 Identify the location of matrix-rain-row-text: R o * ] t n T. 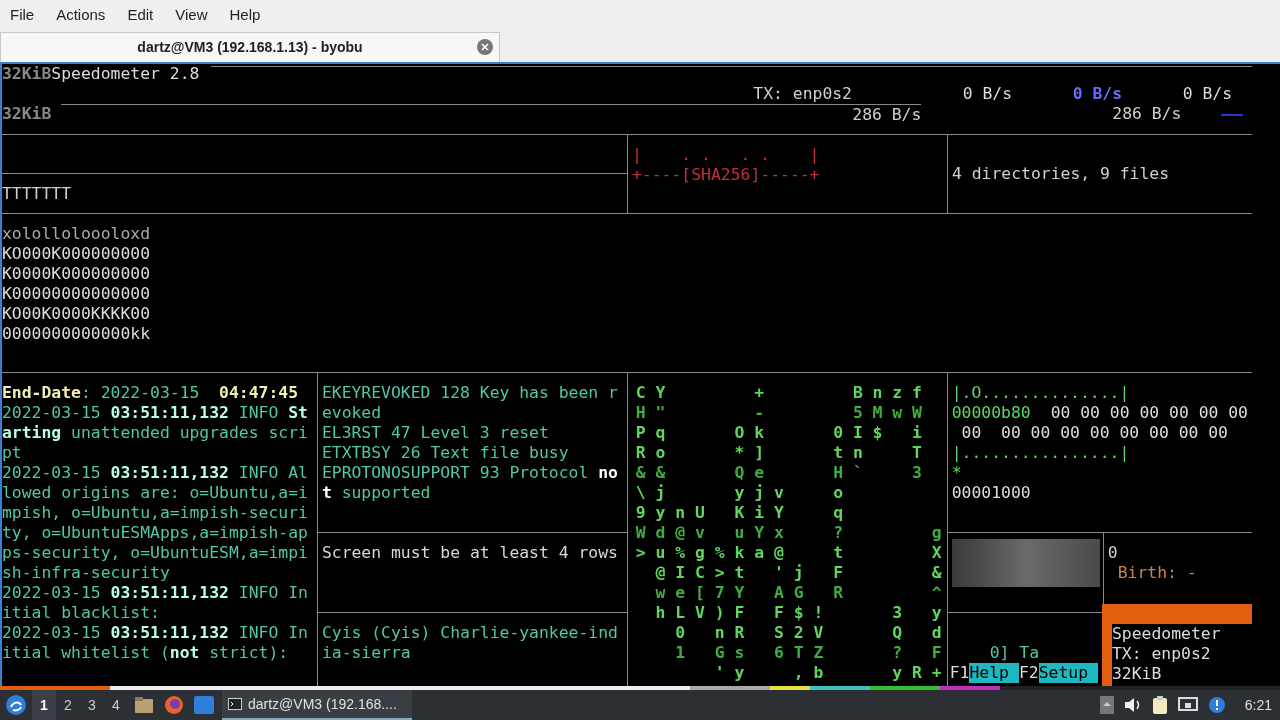
(779, 453).